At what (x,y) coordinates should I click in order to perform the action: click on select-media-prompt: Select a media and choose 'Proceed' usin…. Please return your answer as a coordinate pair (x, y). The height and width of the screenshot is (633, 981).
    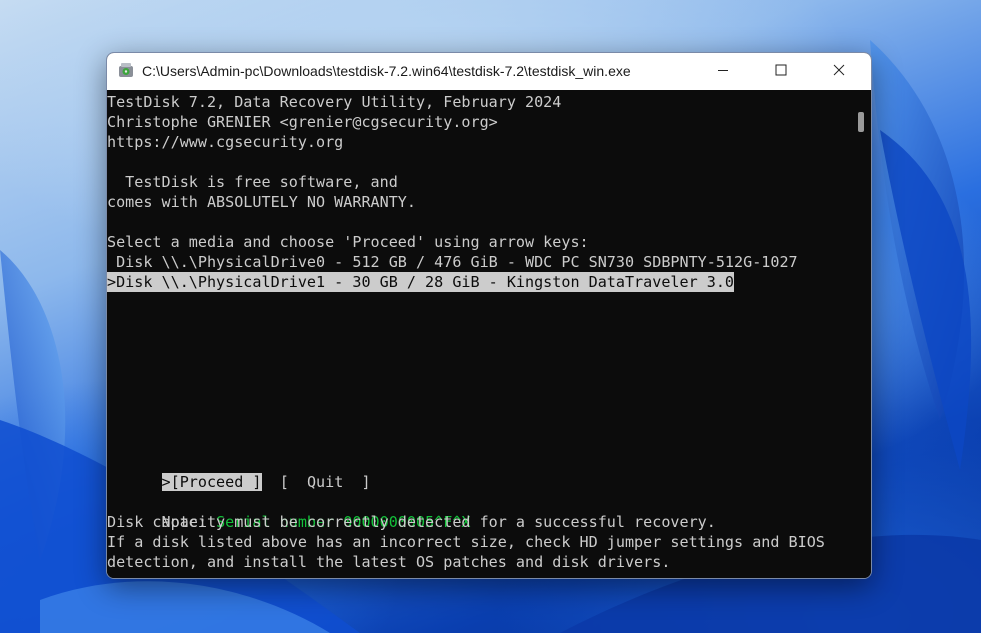
    Looking at the image, I should click on (348, 242).